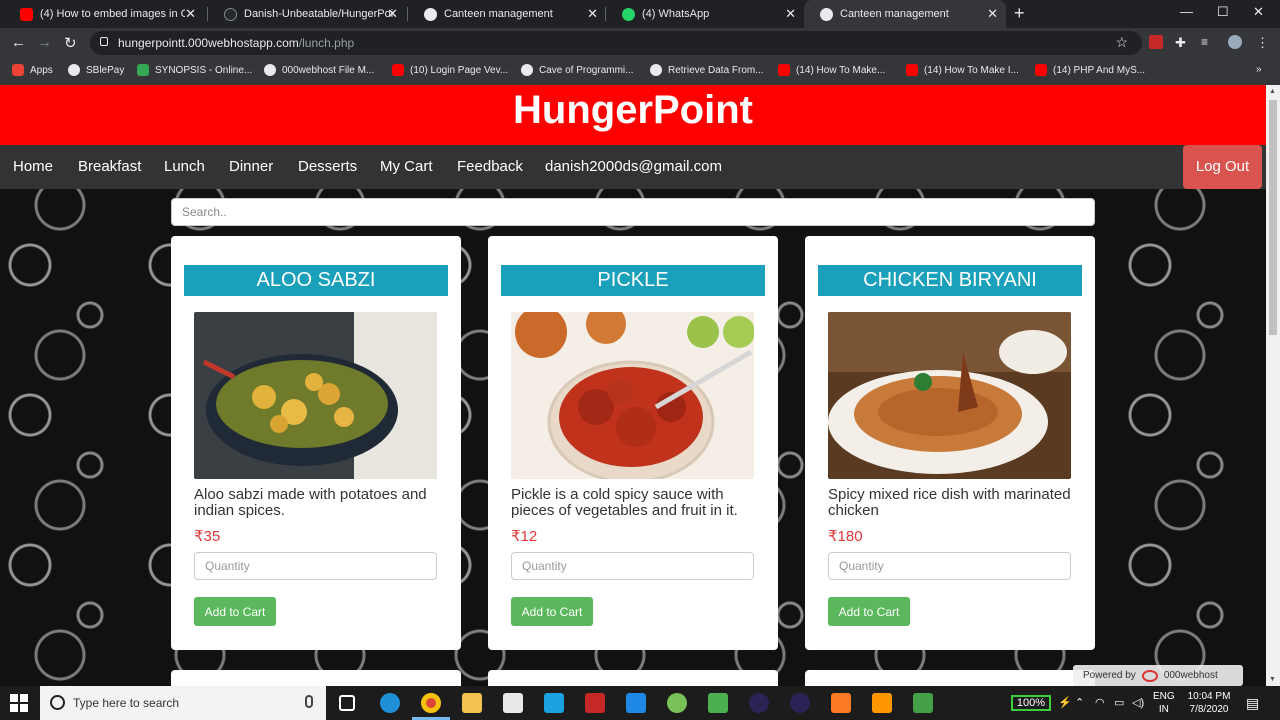 Image resolution: width=1280 pixels, height=720 pixels. I want to click on l-app-icon, so click(554, 703).